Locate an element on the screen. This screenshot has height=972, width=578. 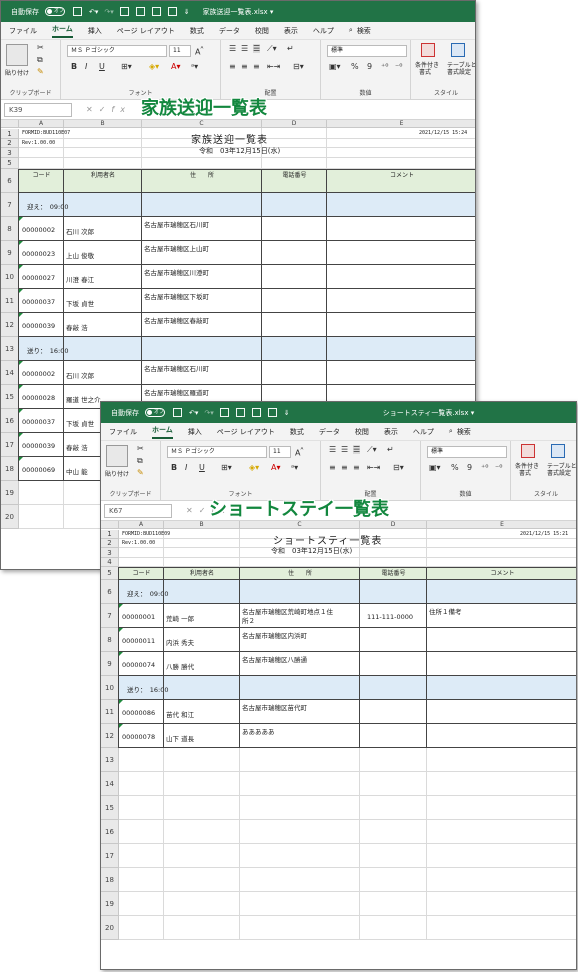
code-cell: 00000011 is located at coordinates (138, 641).